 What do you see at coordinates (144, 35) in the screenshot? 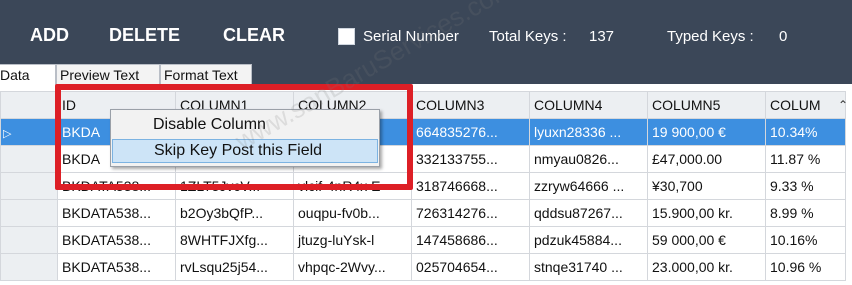
I see `delete-button: DELETE` at bounding box center [144, 35].